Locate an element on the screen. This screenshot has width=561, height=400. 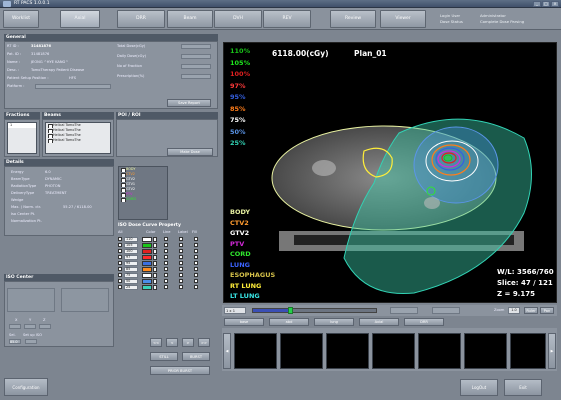
series-tab-lung: lung is located at coordinates (334, 322).